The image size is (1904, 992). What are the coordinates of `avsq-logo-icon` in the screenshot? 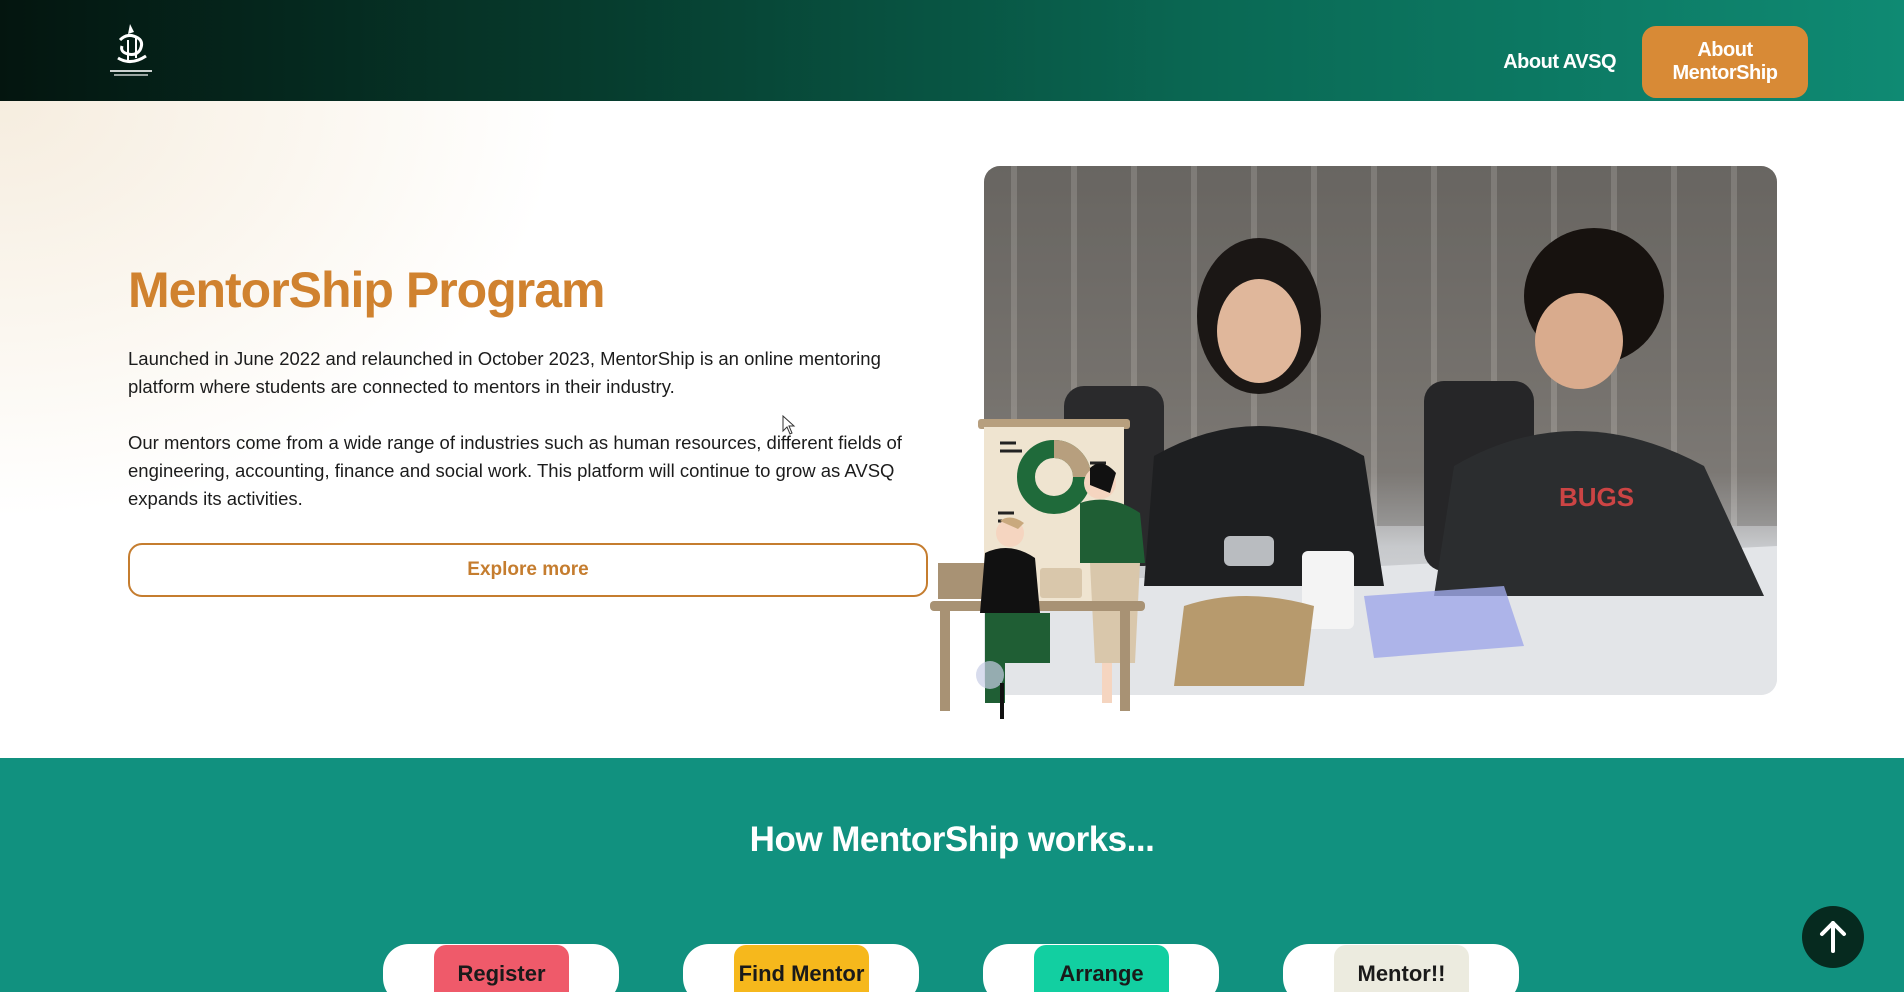 It's located at (131, 50).